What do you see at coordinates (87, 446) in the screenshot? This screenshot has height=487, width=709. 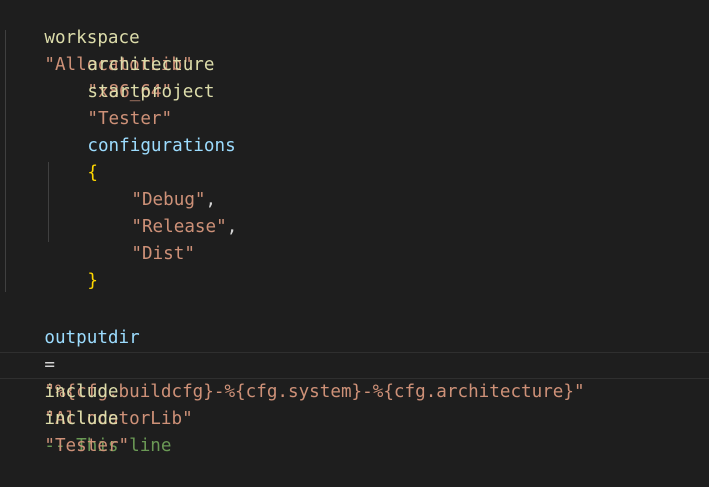 I see `string-include-tester: "Tester"` at bounding box center [87, 446].